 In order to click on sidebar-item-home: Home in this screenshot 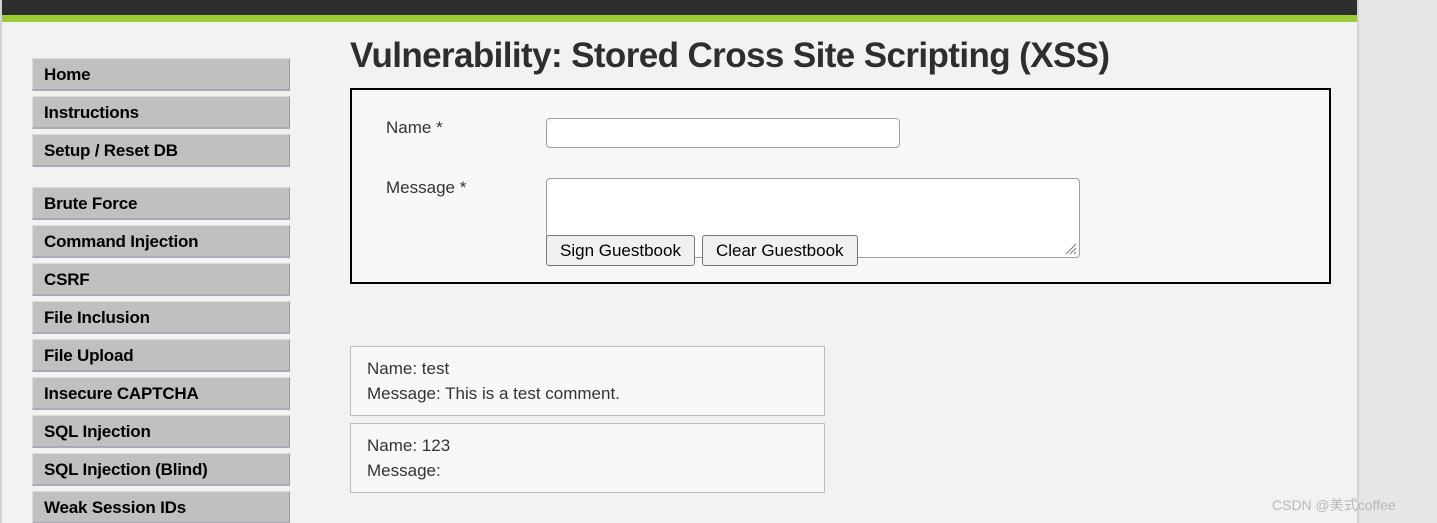, I will do `click(161, 74)`.